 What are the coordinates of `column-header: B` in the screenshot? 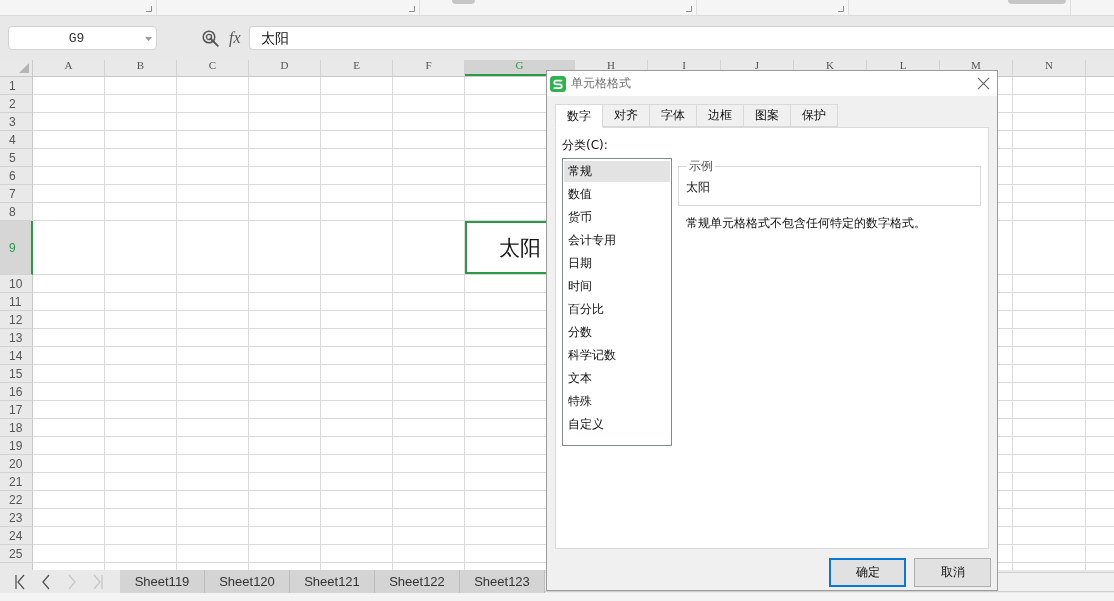 It's located at (141, 68).